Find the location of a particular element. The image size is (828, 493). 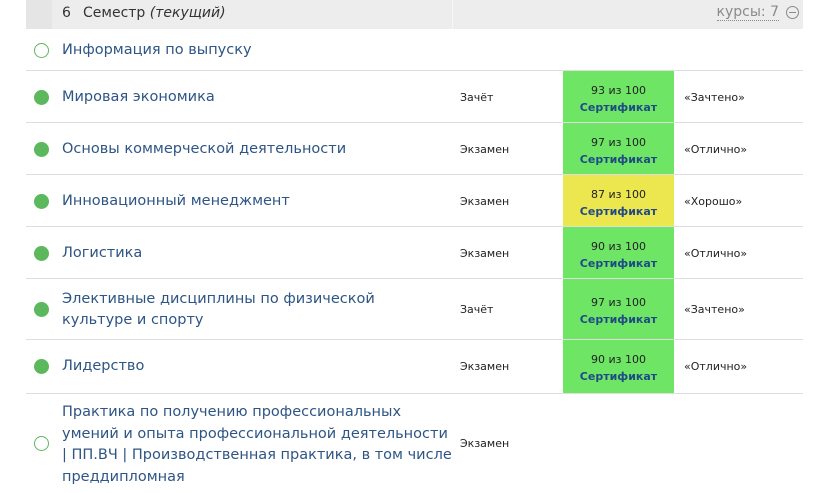

semester-header: 6 Семестр (текущий) курсы: 7 is located at coordinates (414, 14).